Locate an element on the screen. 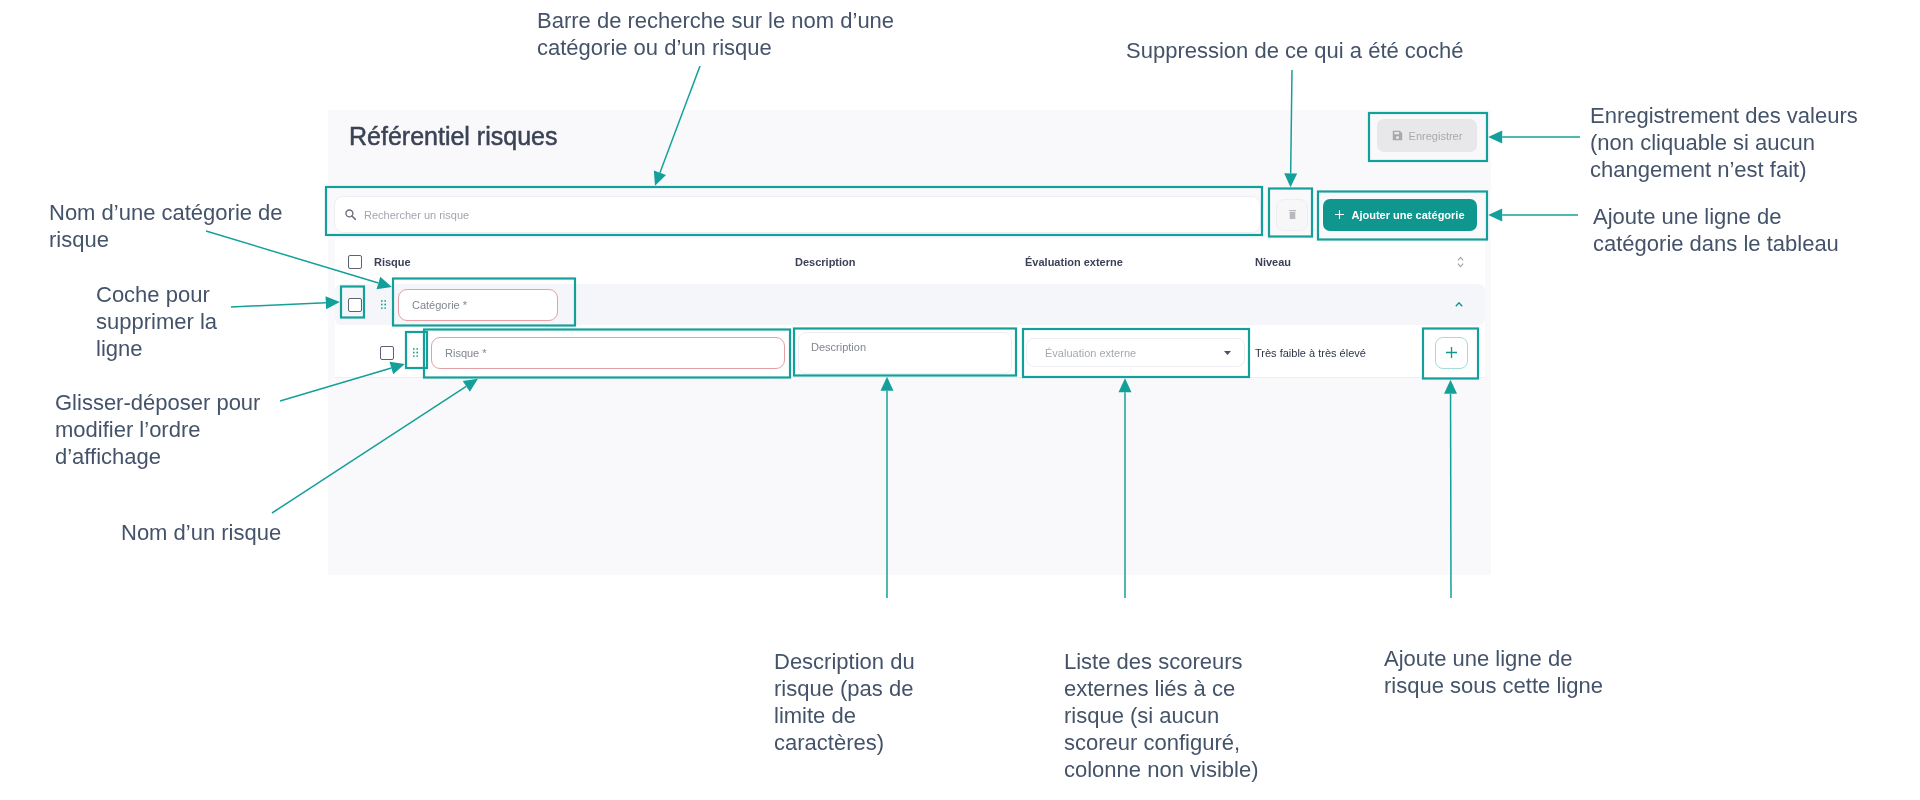 This screenshot has width=1920, height=800. caret-icon is located at coordinates (1227, 352).